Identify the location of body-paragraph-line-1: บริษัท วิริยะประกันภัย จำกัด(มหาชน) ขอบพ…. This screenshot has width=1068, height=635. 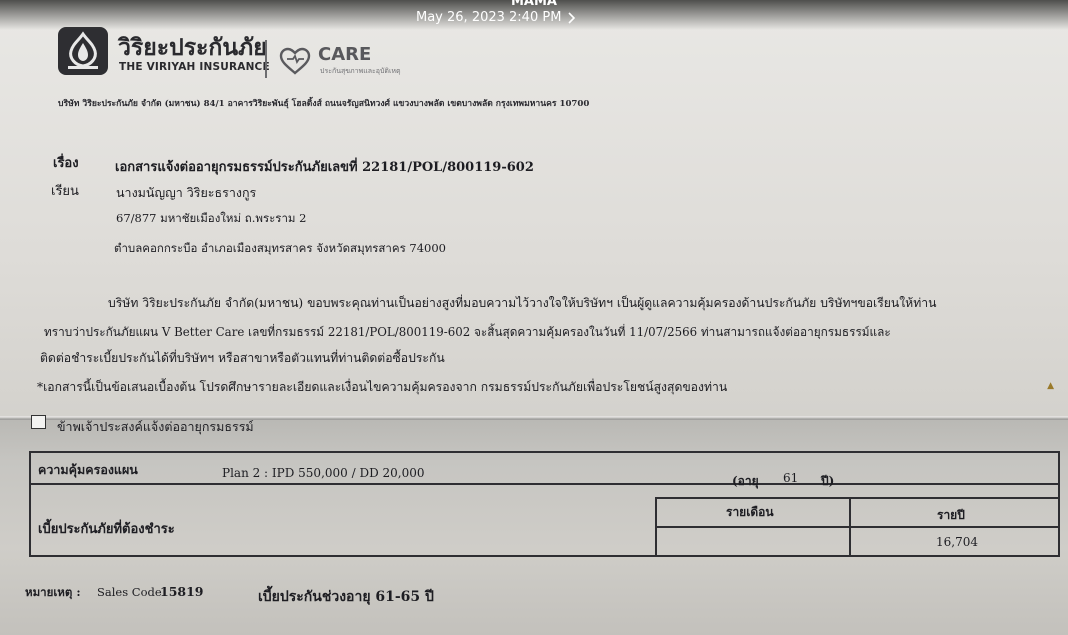
(522, 303).